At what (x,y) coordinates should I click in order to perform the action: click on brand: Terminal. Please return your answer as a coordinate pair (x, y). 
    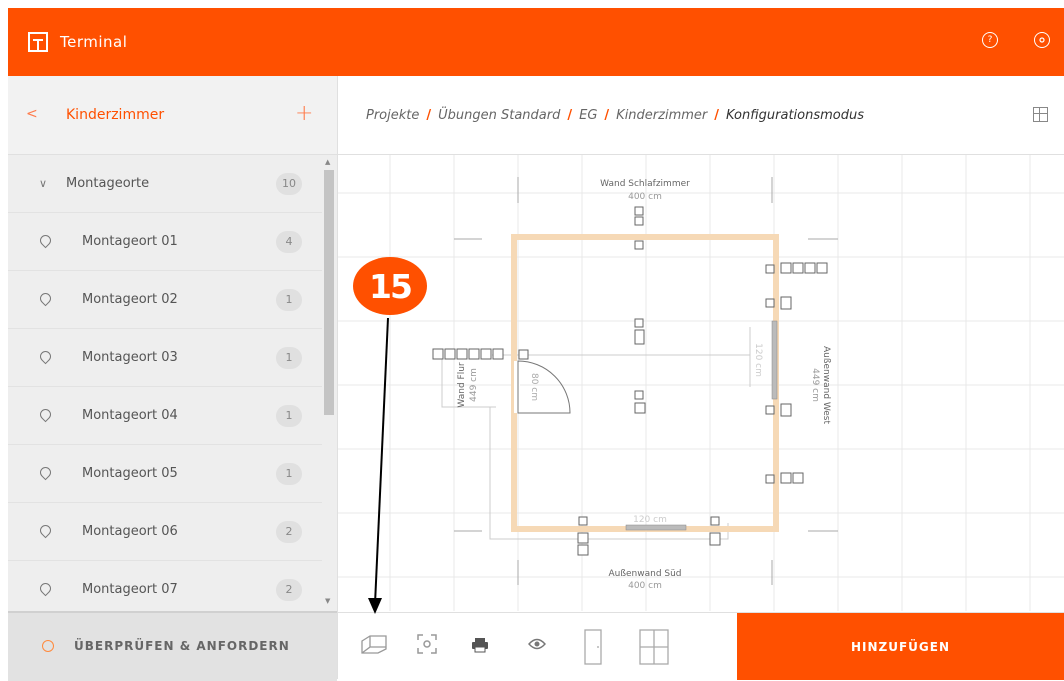
    Looking at the image, I should click on (67, 42).